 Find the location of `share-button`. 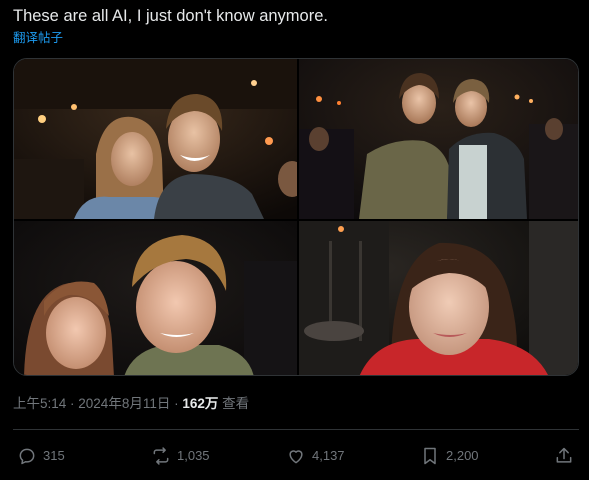

share-button is located at coordinates (567, 456).